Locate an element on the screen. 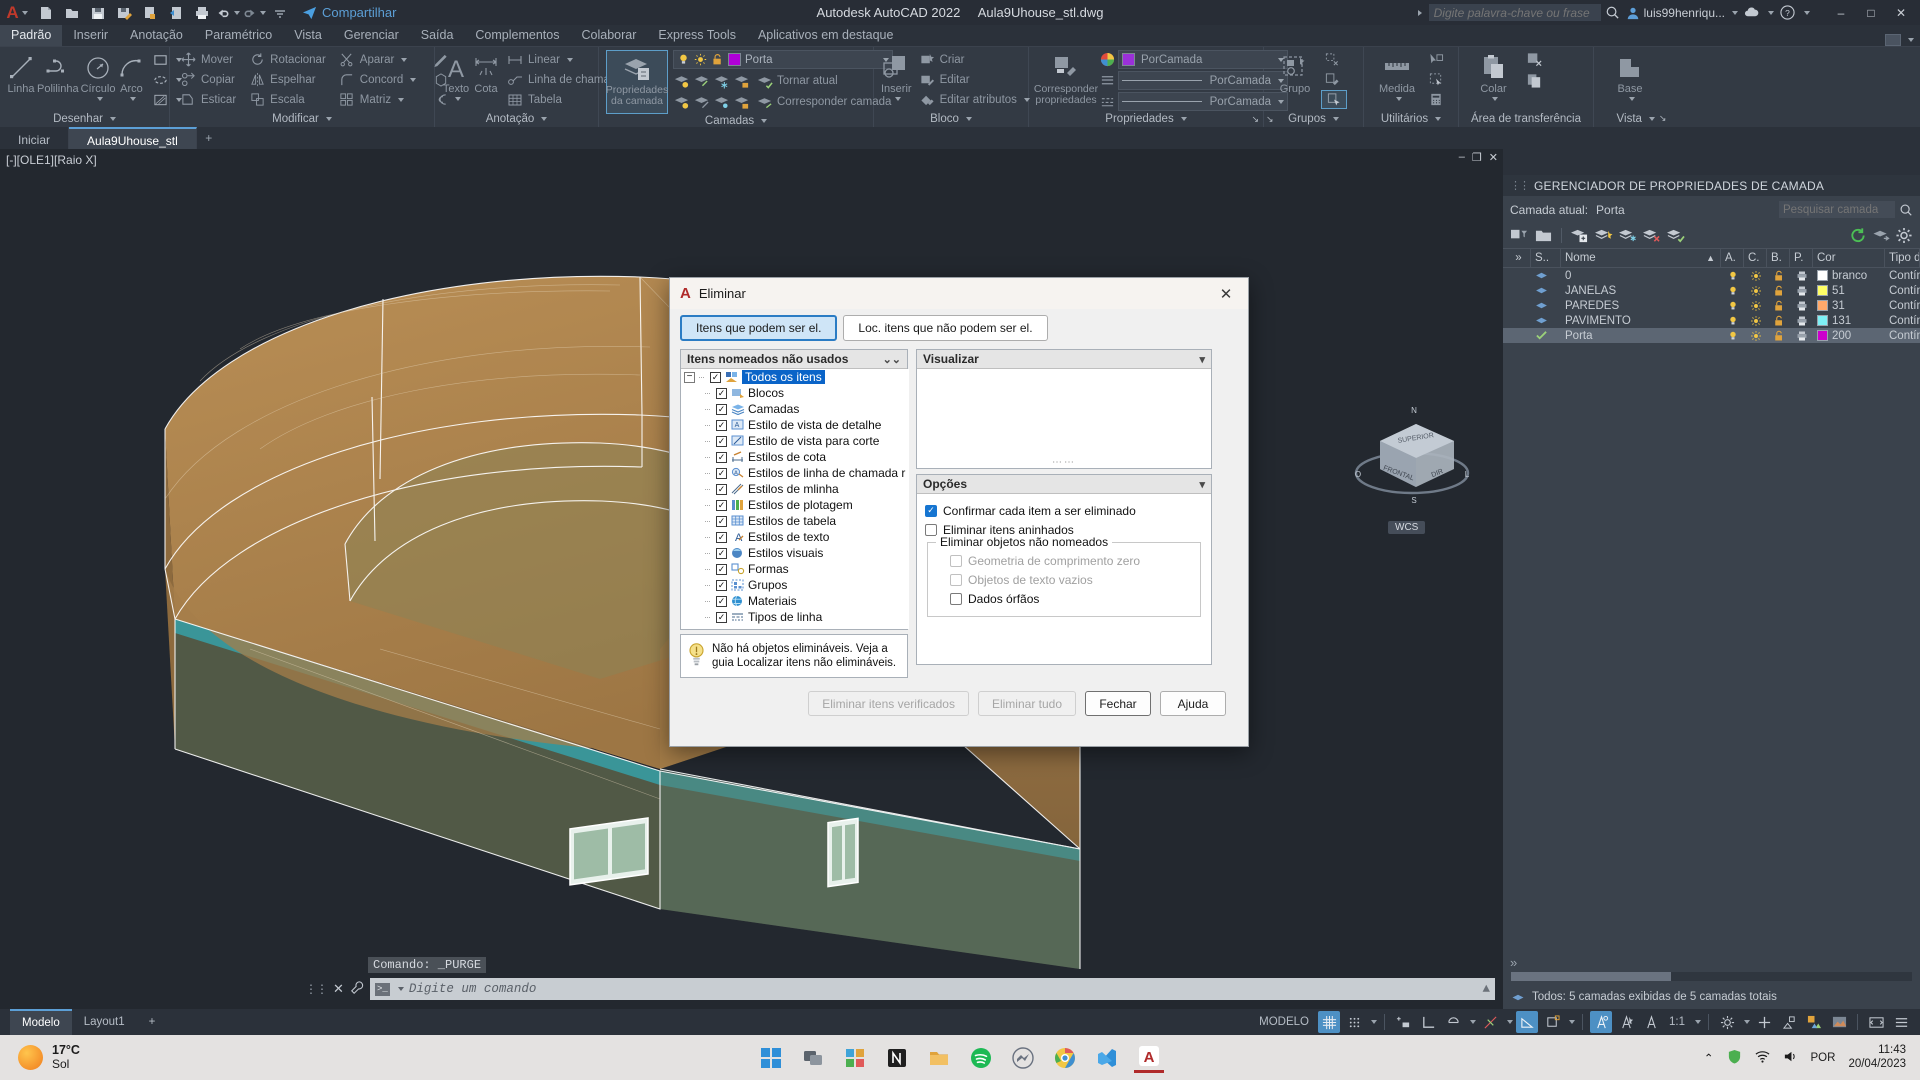  panel-title-modificar: Modificar is located at coordinates (302, 118).